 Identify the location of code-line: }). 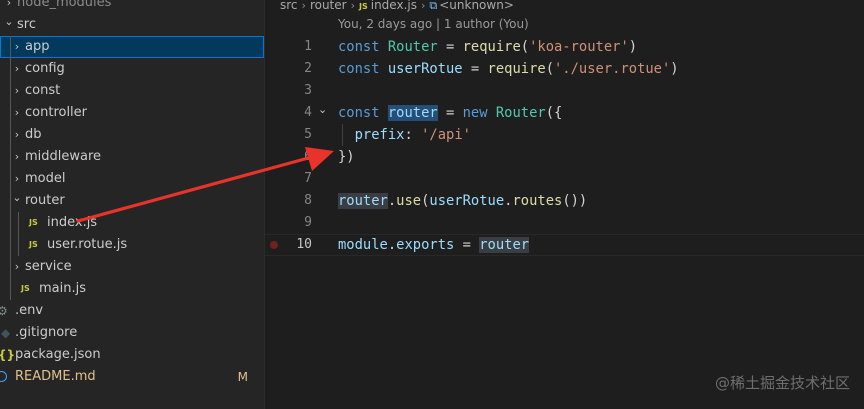
(346, 157).